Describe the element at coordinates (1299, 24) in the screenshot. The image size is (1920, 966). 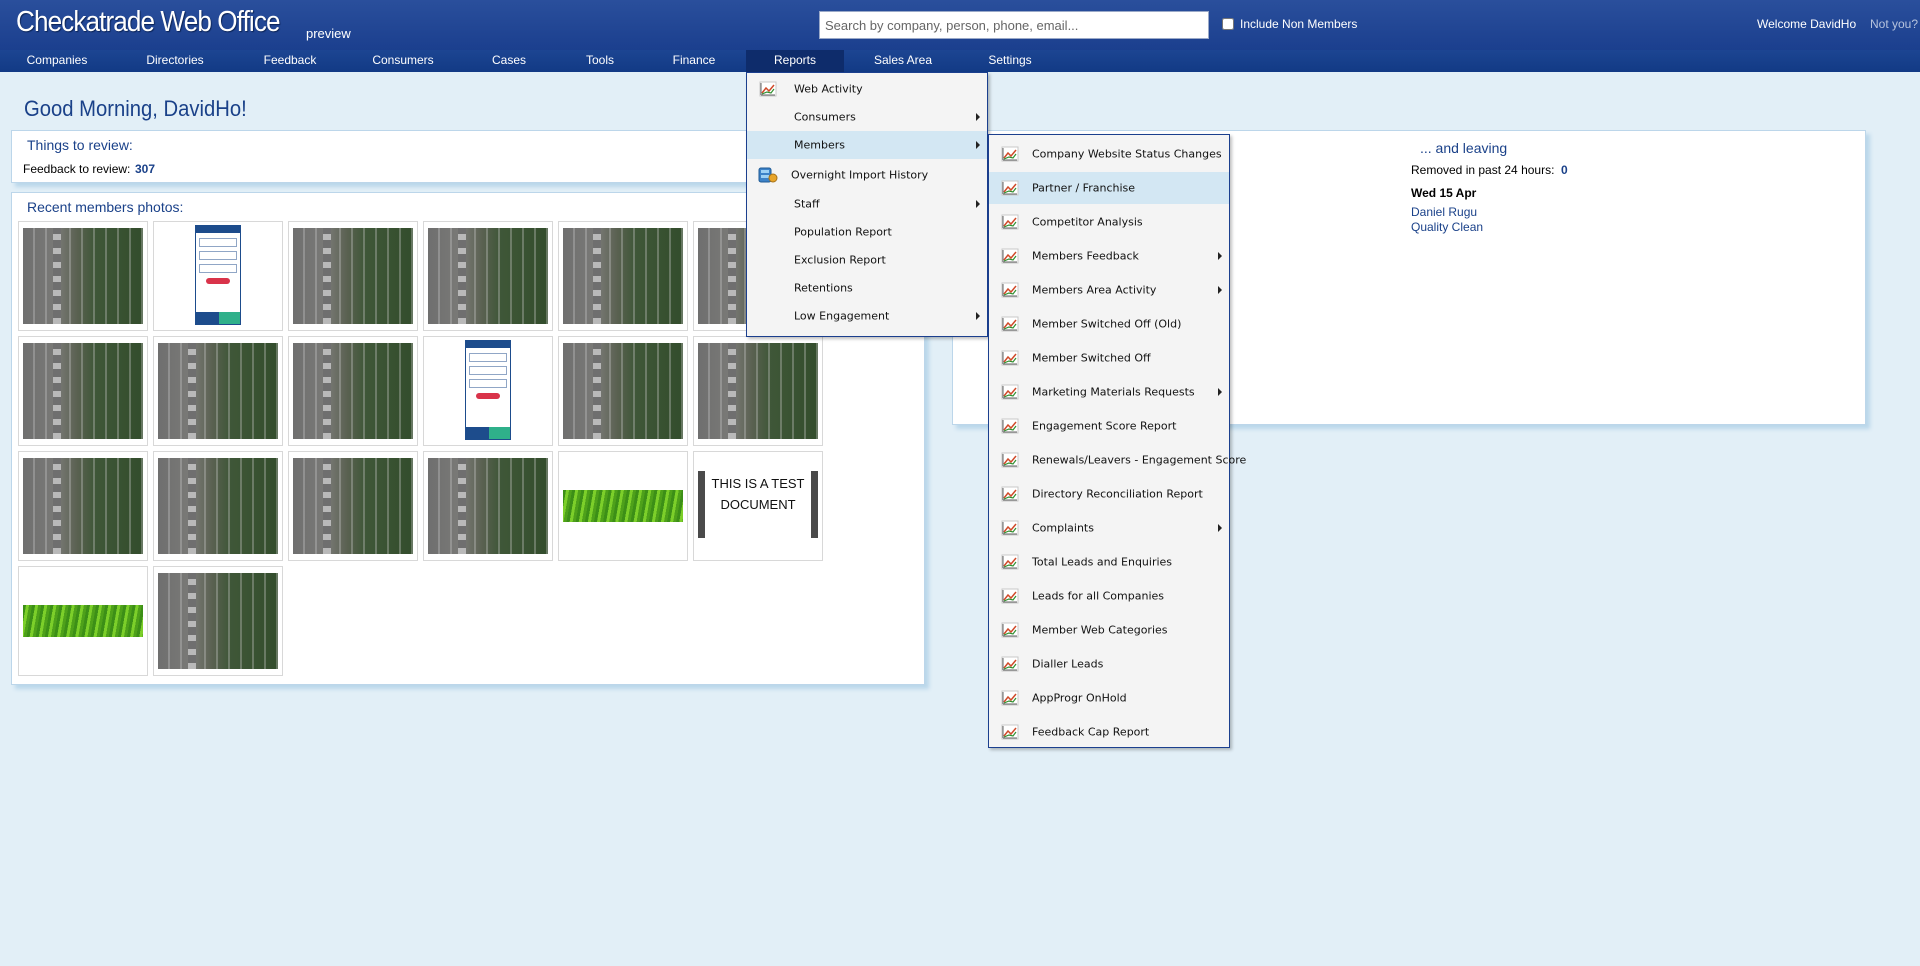
I see `include-non-members-label: Include Non Members` at that location.